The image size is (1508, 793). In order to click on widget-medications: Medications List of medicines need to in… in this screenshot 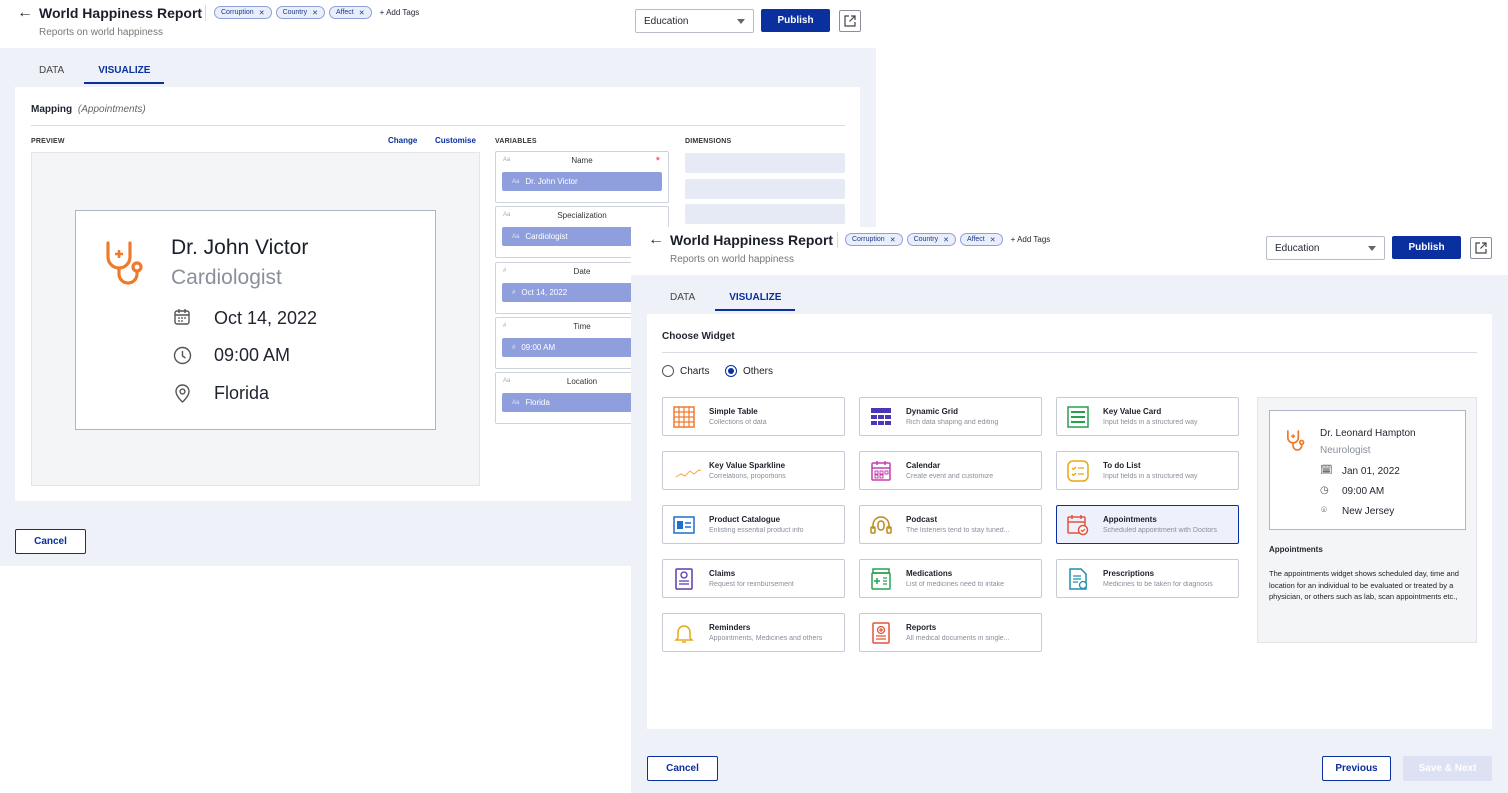, I will do `click(950, 578)`.